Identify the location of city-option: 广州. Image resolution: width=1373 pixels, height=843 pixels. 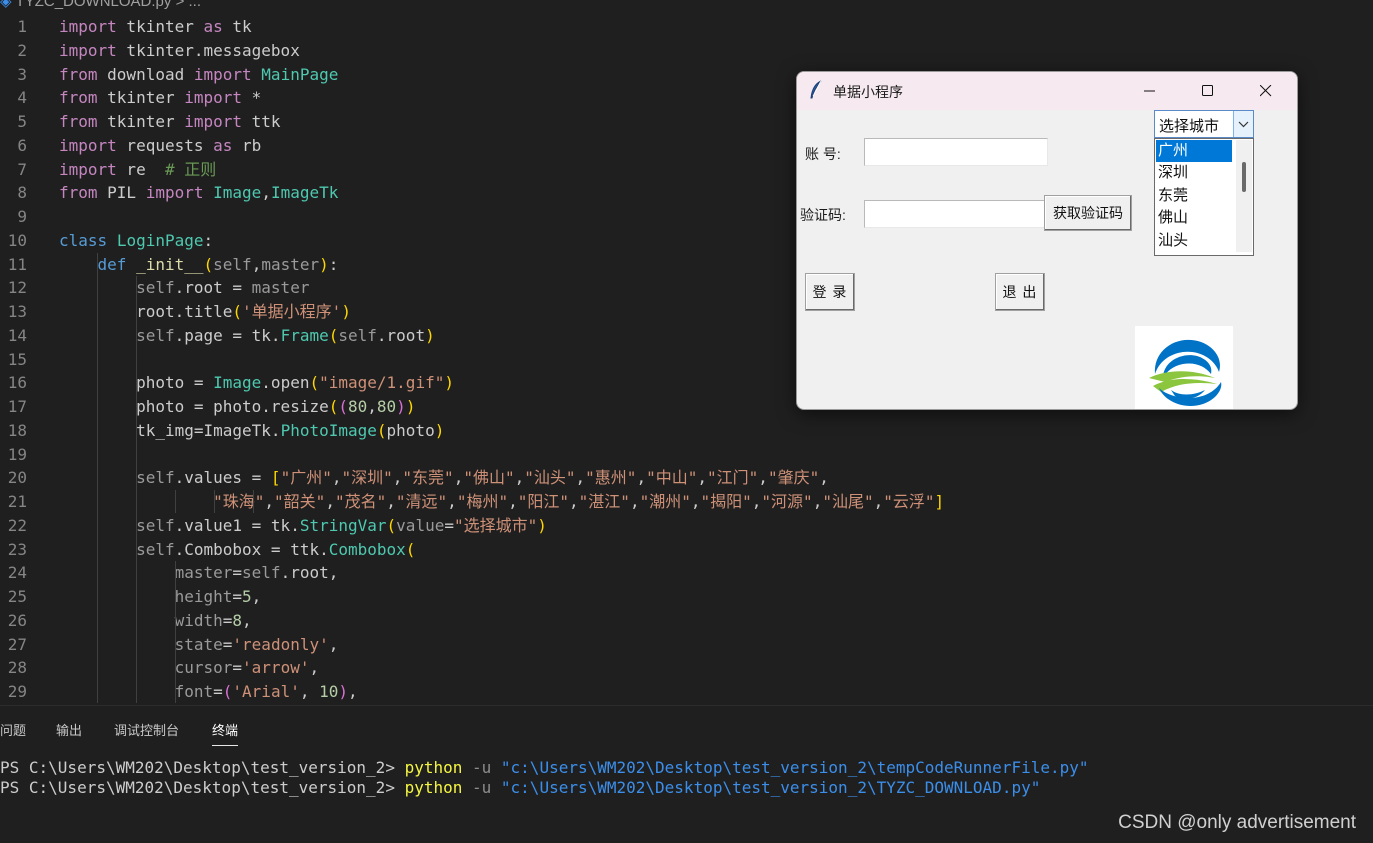
(1194, 151).